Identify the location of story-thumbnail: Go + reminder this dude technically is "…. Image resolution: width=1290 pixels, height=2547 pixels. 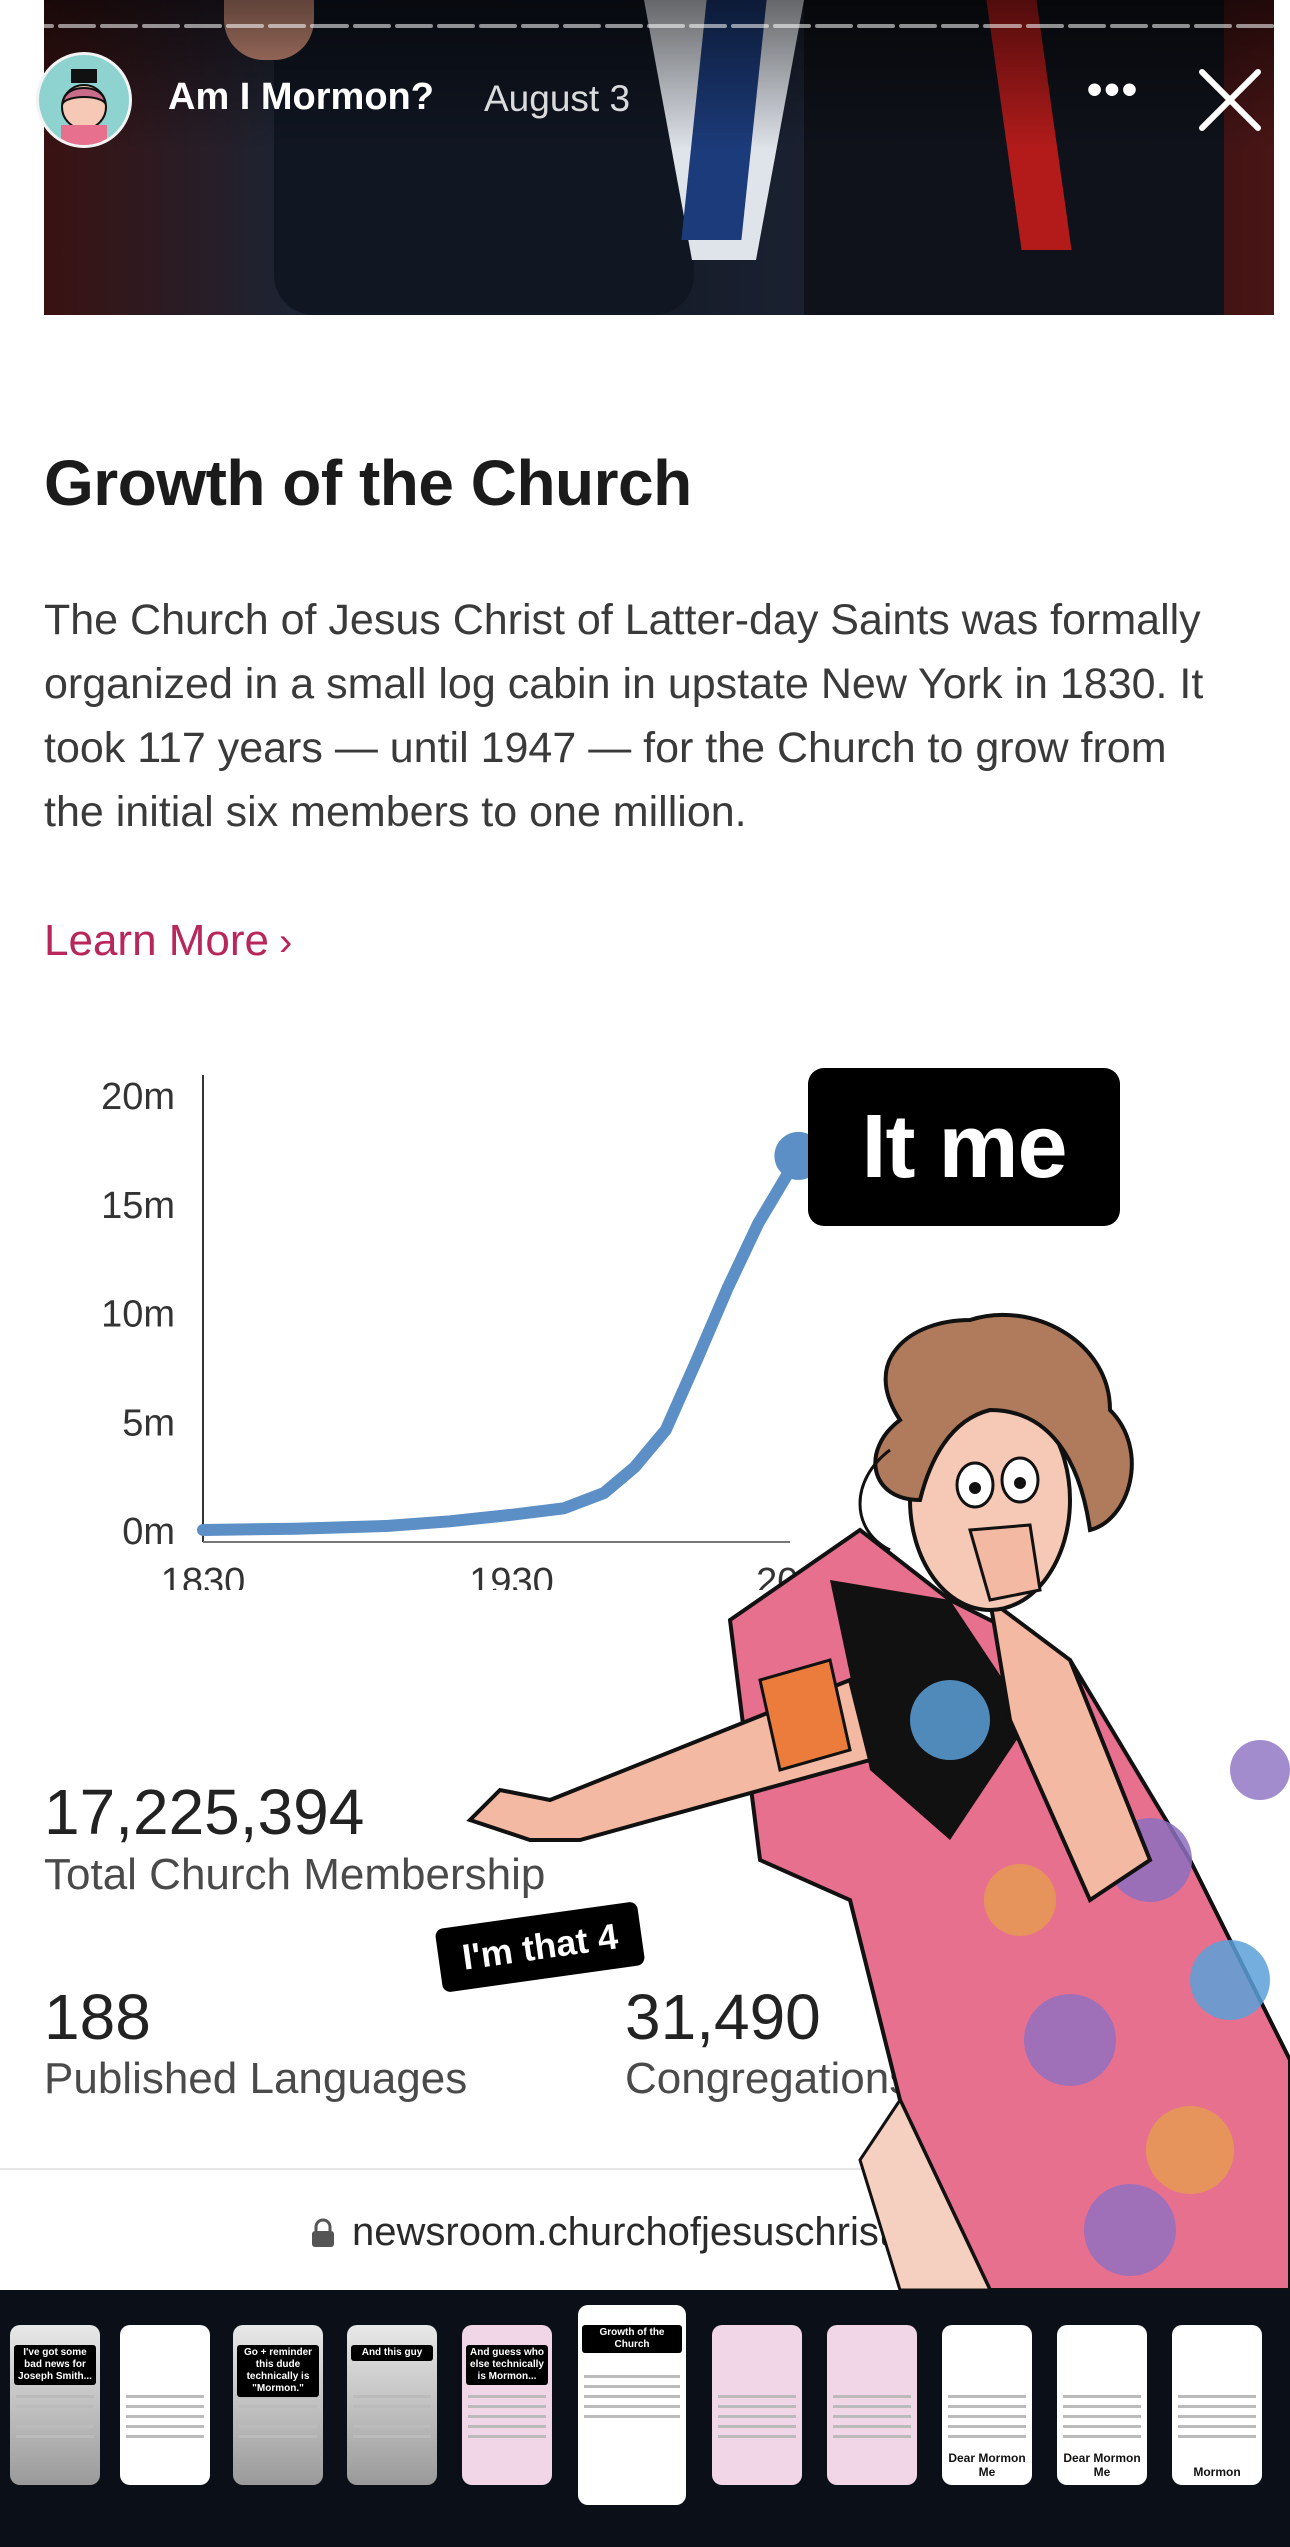
(278, 2405).